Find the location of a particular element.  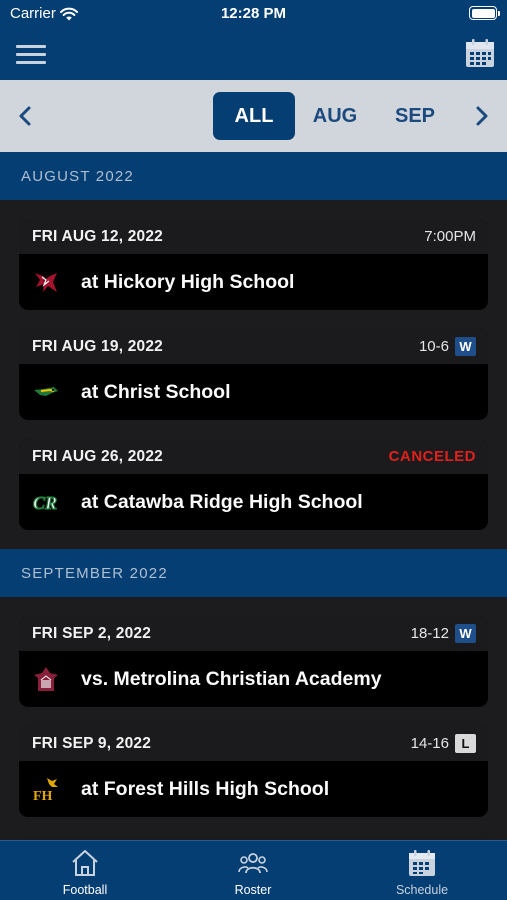

christ-school-logo-icon is located at coordinates (46, 392).